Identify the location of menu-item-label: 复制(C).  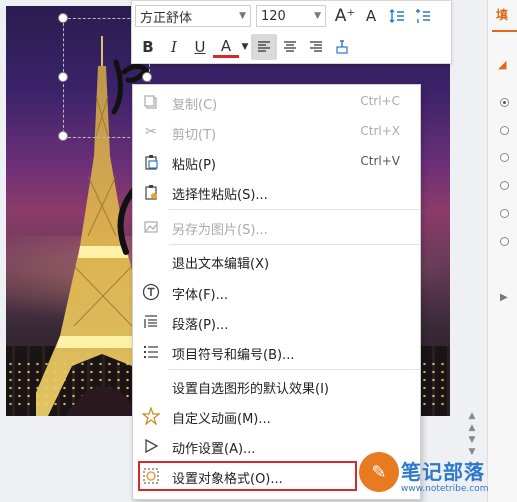
(195, 105).